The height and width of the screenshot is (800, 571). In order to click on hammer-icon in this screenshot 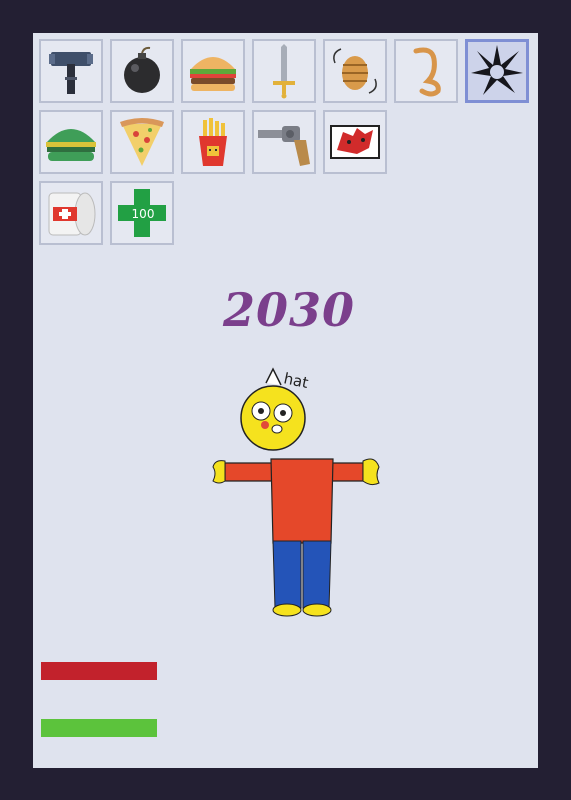, I will do `click(71, 73)`.